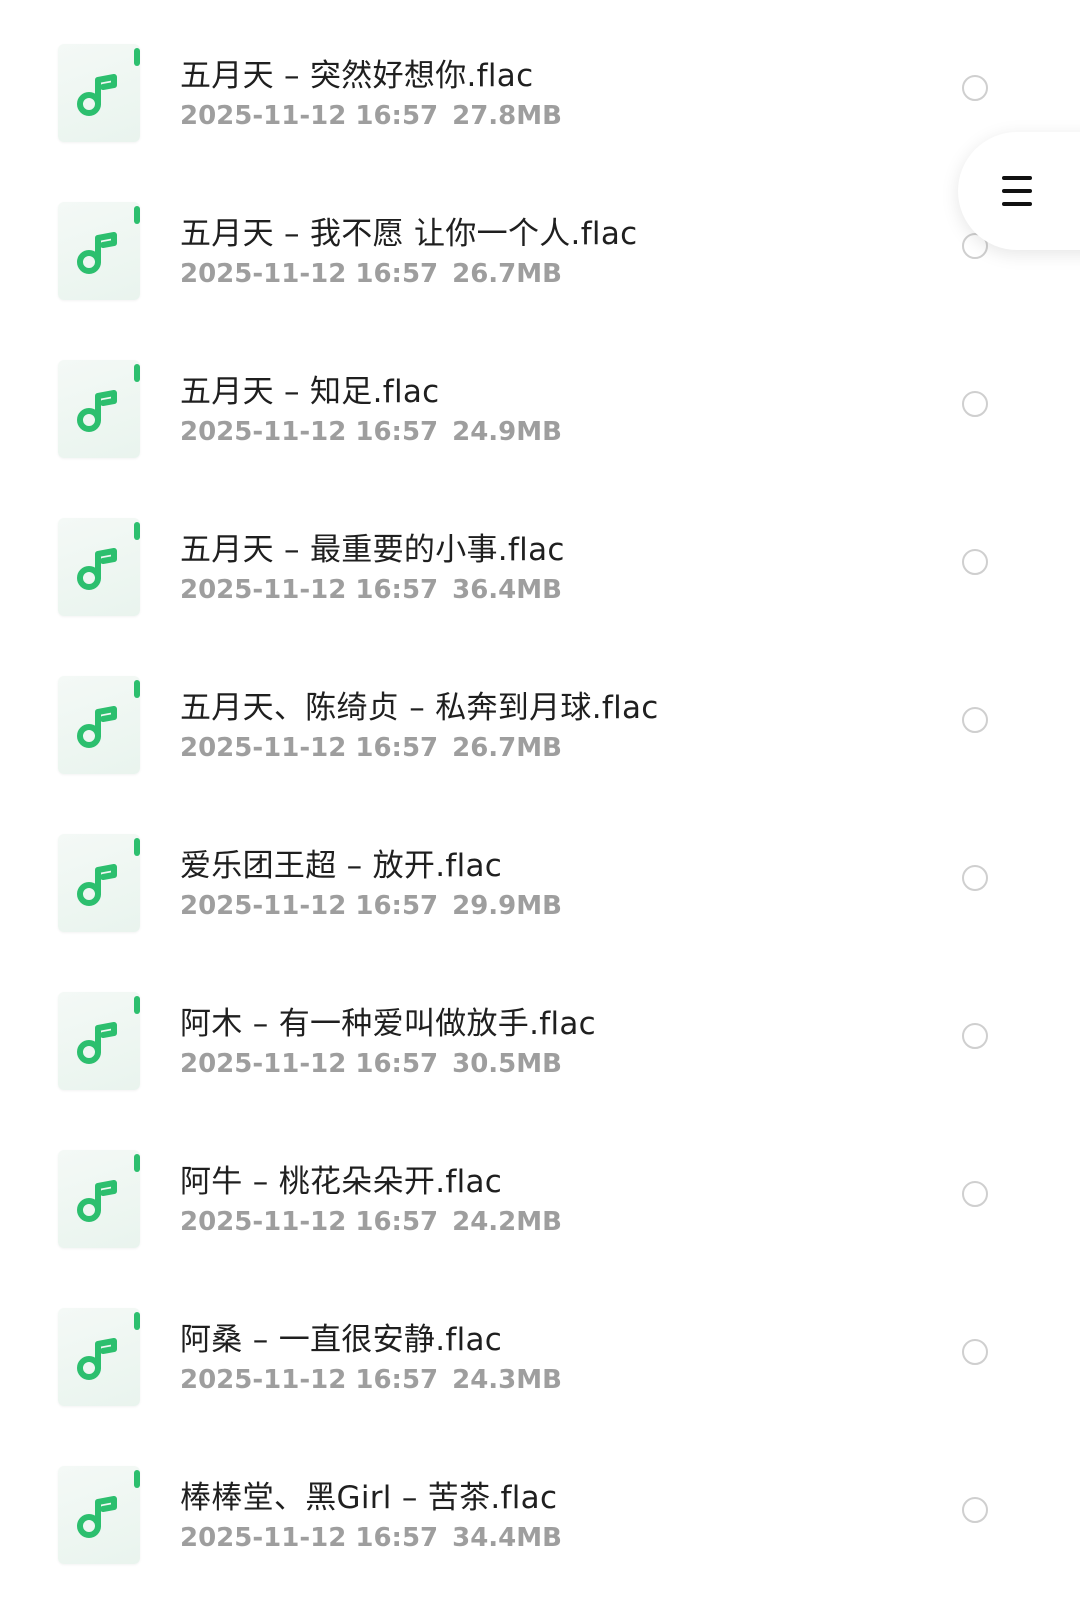 Image resolution: width=1080 pixels, height=1604 pixels. I want to click on list-item: 爱乐团王超 – 放开.flac 2025-11-12 16:57 29.9MB, so click(540, 883).